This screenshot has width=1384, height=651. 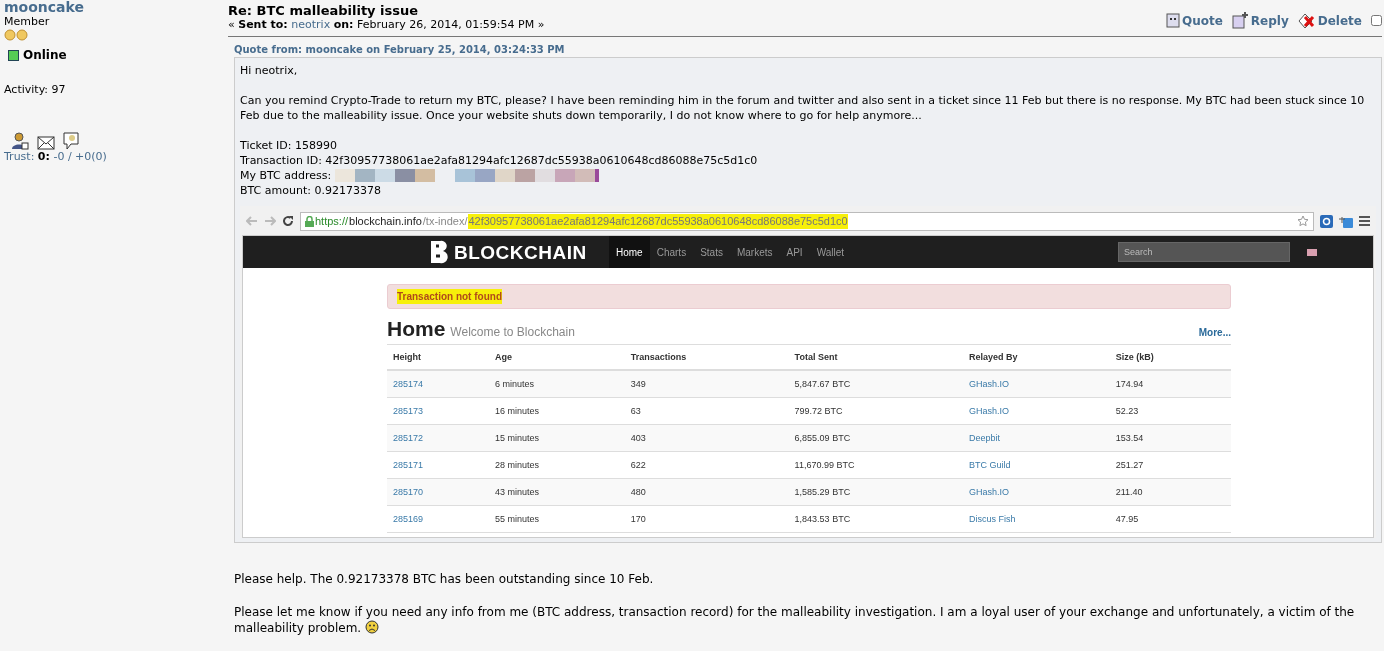 I want to click on block-height-link: 285171, so click(x=408, y=464).